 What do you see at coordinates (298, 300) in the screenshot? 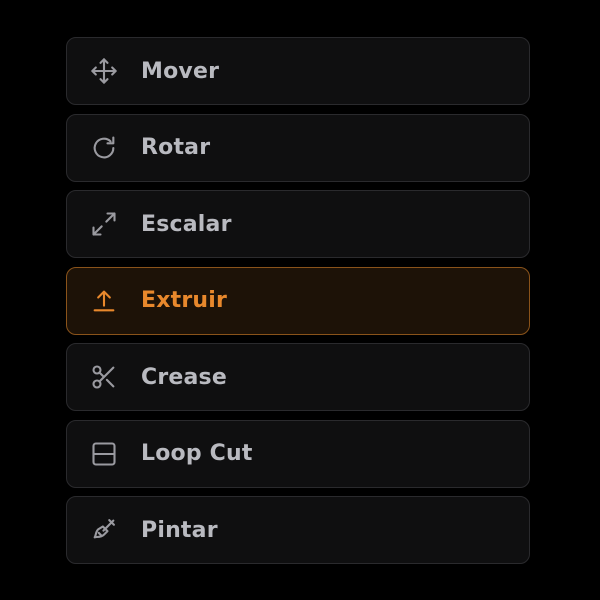
I see `tool-button-extruir: Extruir` at bounding box center [298, 300].